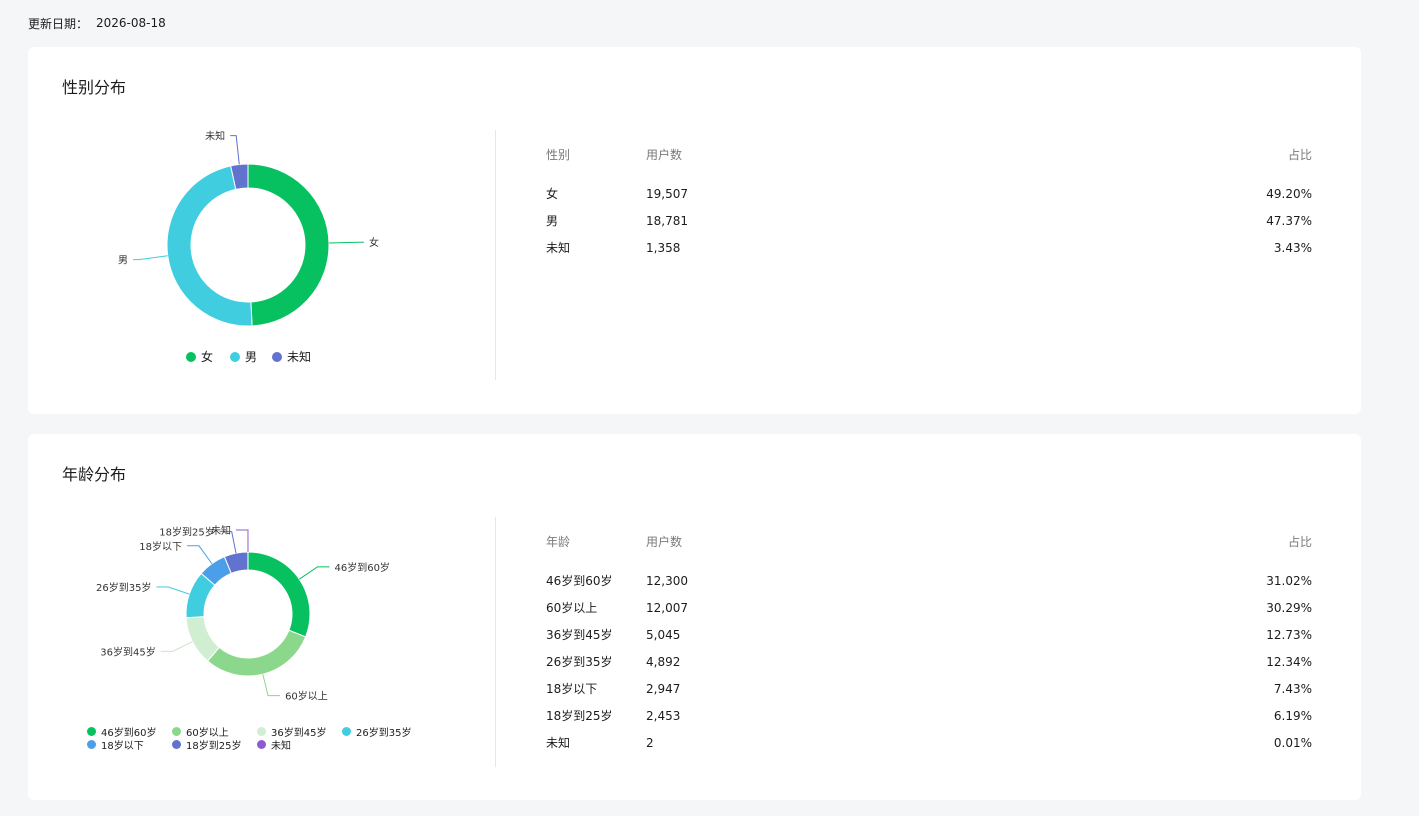 Image resolution: width=1419 pixels, height=816 pixels. What do you see at coordinates (291, 356) in the screenshot?
I see `gender-legend-item: 未知` at bounding box center [291, 356].